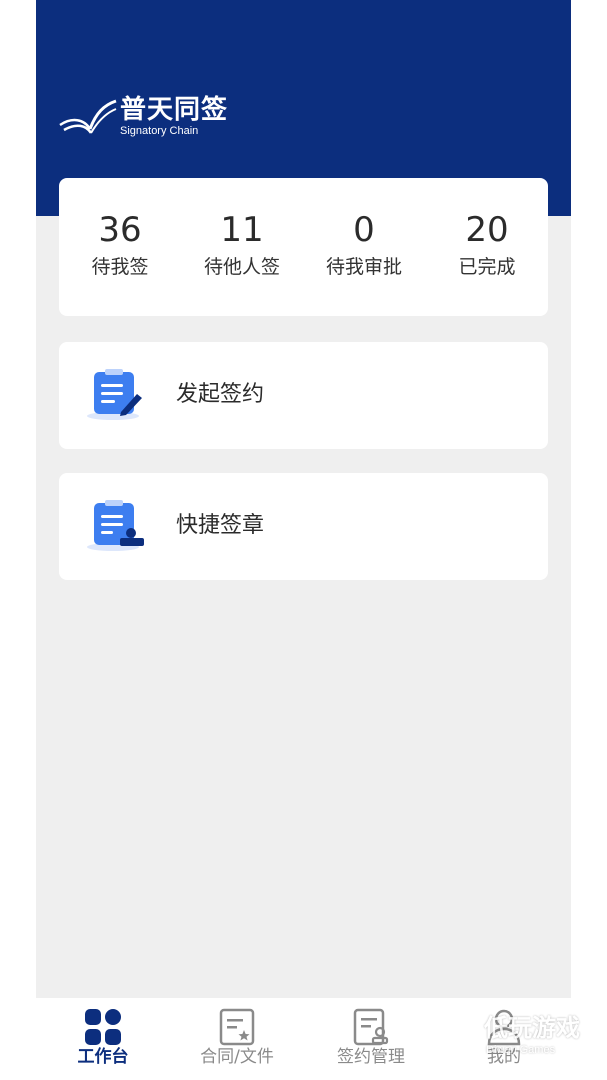 The width and height of the screenshot is (607, 1080). I want to click on tab-sign-management: 签约管理, so click(371, 1039).